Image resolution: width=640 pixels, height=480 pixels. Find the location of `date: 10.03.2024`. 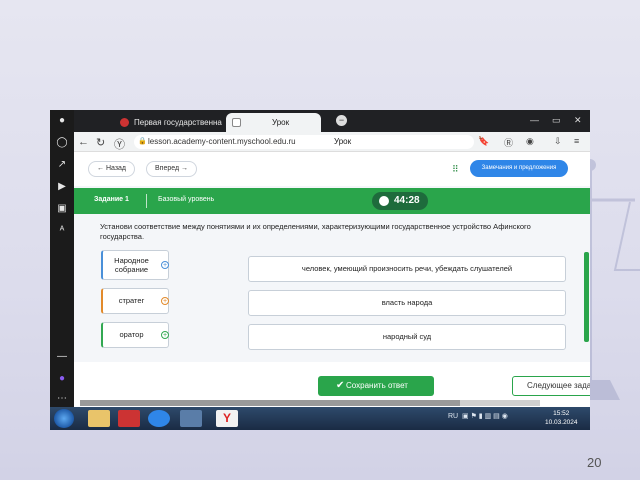

date: 10.03.2024 is located at coordinates (561, 422).